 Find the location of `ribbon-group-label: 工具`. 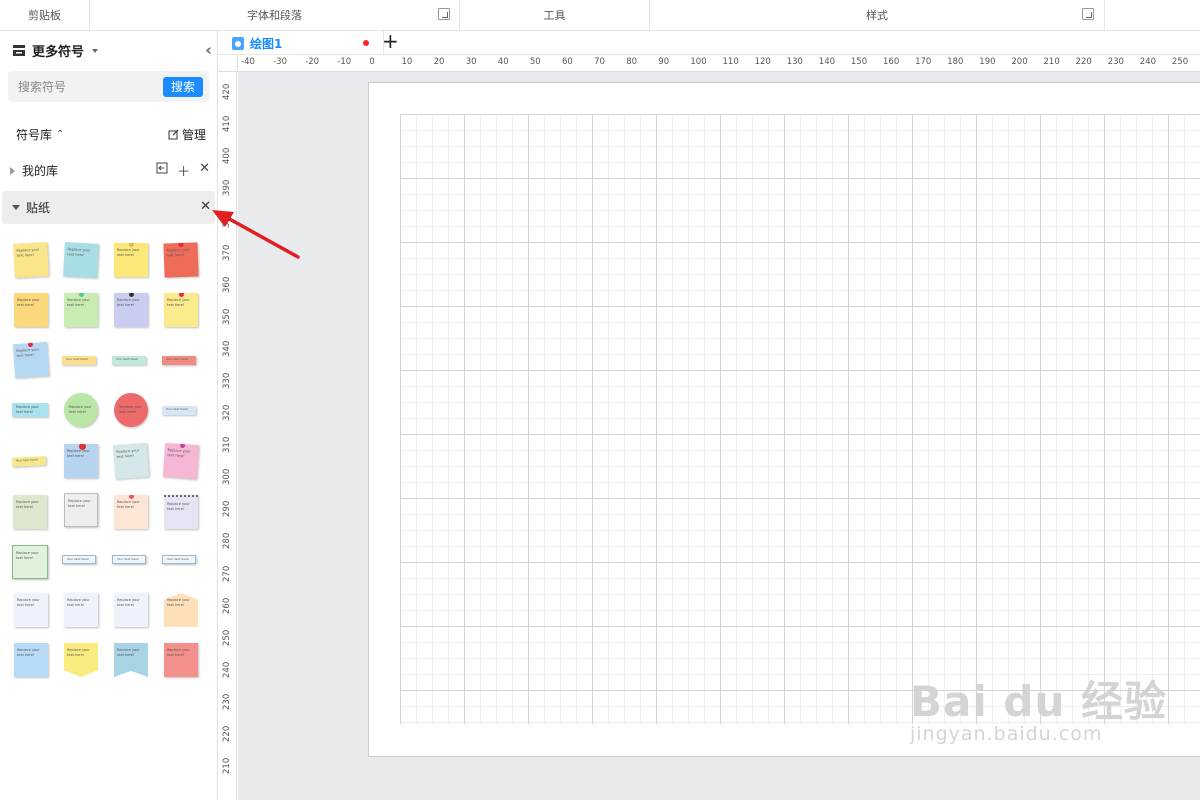

ribbon-group-label: 工具 is located at coordinates (554, 15).